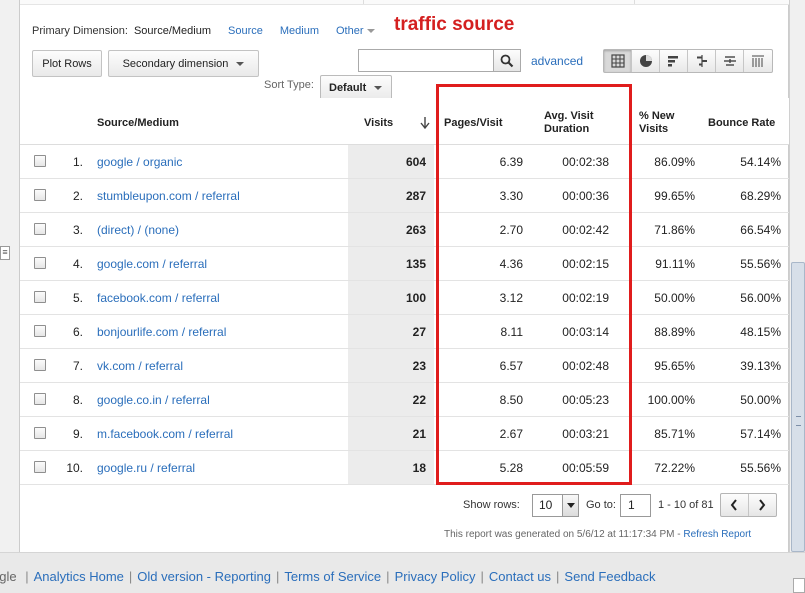 The image size is (805, 593). What do you see at coordinates (146, 468) in the screenshot?
I see `source-medium-link: google.ru / referral` at bounding box center [146, 468].